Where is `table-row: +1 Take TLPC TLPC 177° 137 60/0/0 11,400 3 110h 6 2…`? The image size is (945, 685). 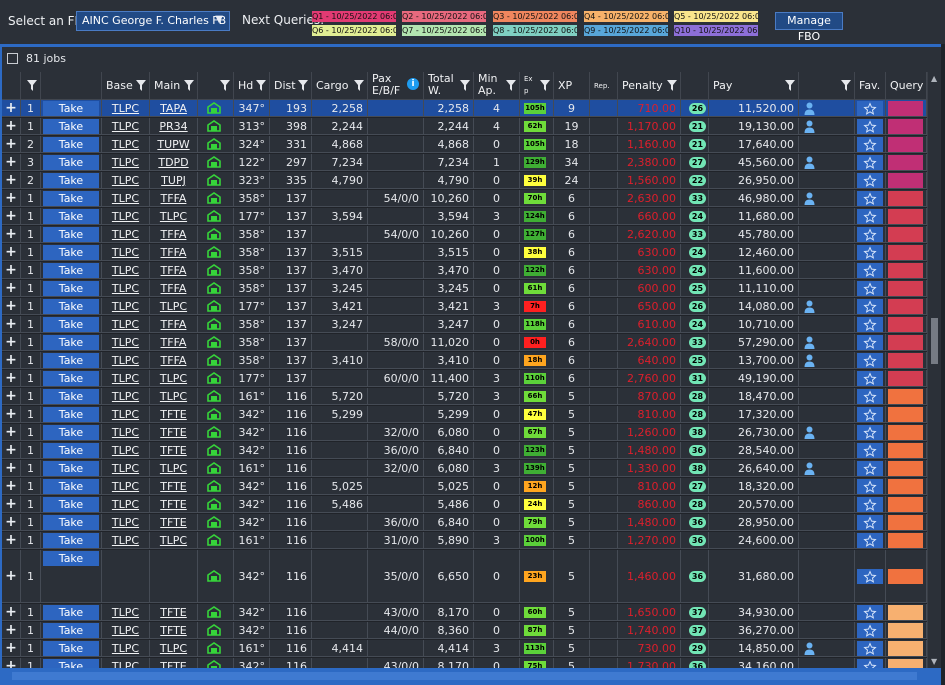
table-row: +1 Take TLPC TLPC 177° 137 60/0/0 11,400 3 110h 6 2… is located at coordinates (464, 378).